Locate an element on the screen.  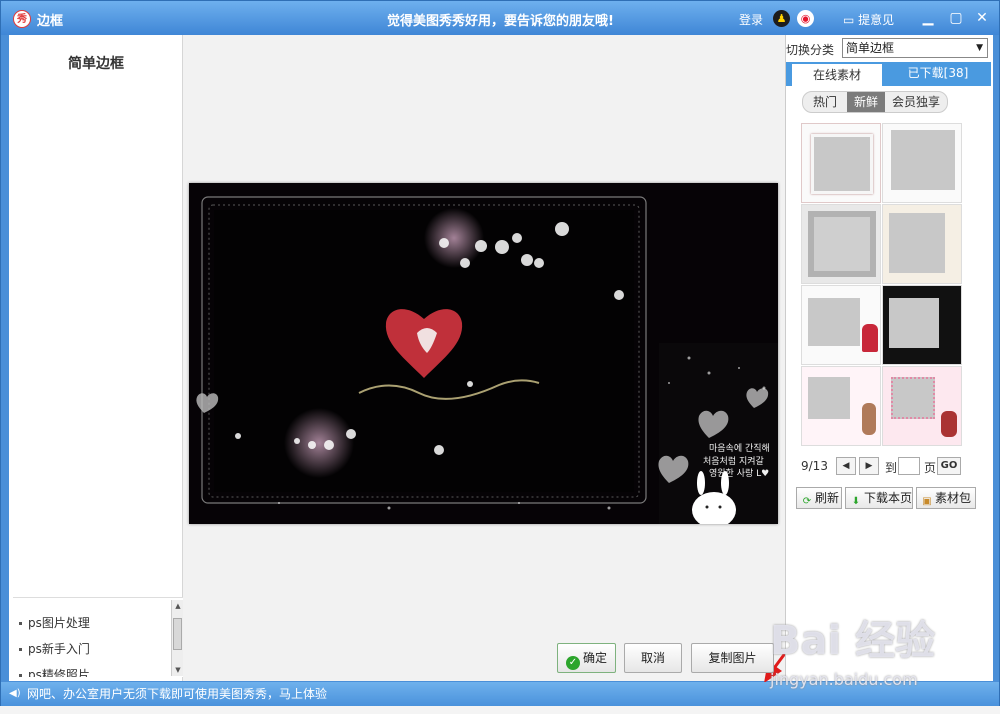
subtab-hot: 热门 is located at coordinates (825, 102).